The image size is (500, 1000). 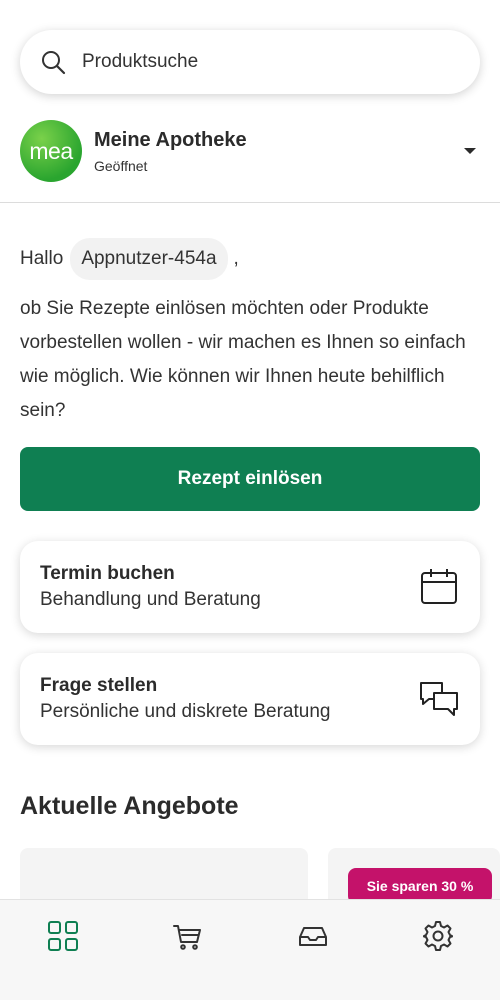 What do you see at coordinates (250, 587) in the screenshot?
I see `book-appointment-card: Termin buchen Behandlung und Beratung` at bounding box center [250, 587].